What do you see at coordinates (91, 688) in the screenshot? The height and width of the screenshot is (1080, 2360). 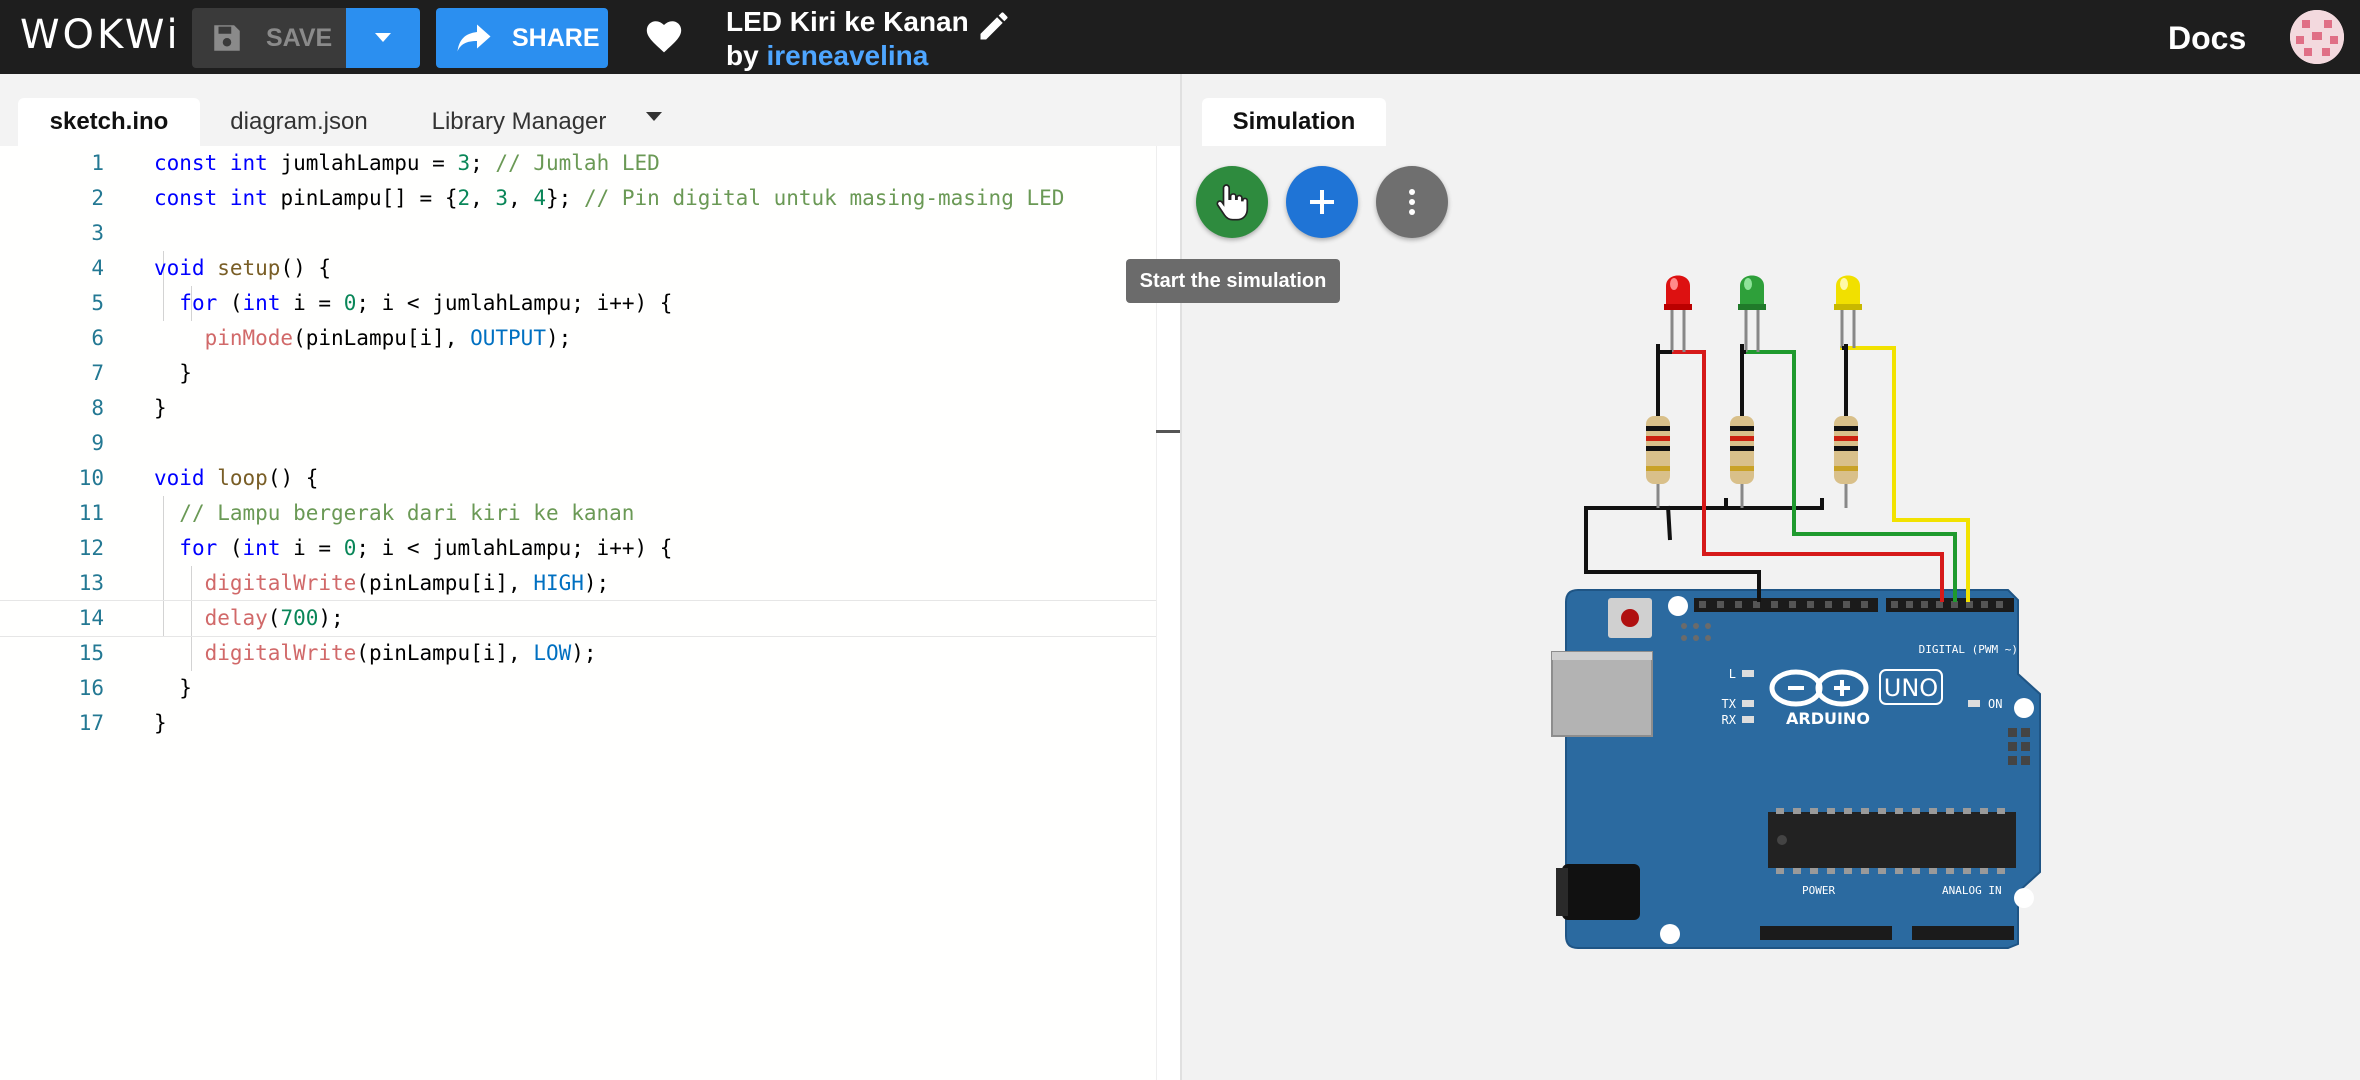 I see `line-number: 16` at bounding box center [91, 688].